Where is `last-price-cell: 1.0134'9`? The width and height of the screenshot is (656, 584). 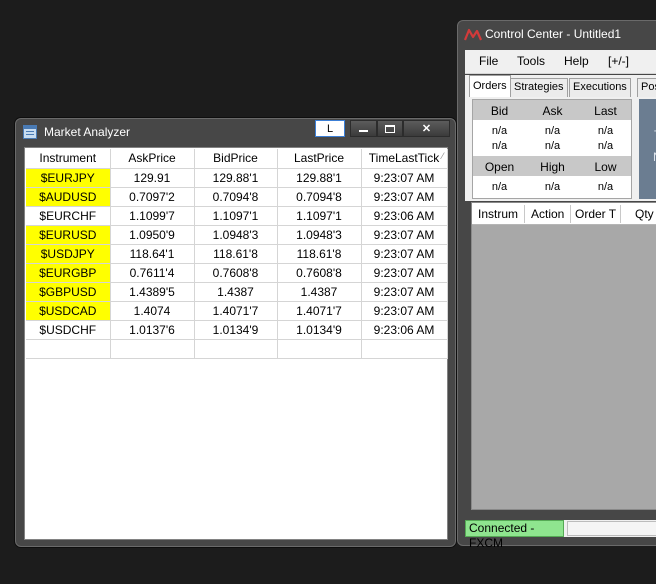 last-price-cell: 1.0134'9 is located at coordinates (319, 330).